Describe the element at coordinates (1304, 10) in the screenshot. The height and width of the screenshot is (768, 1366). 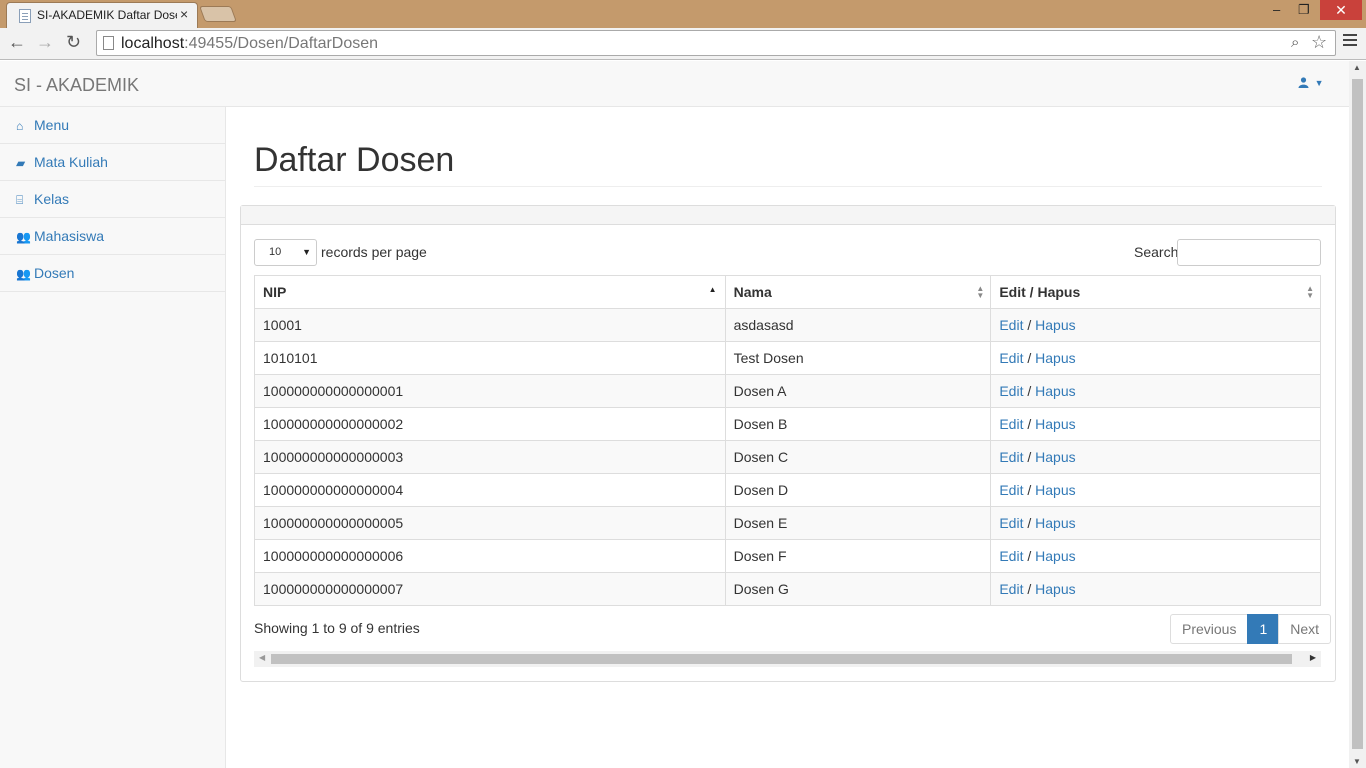
I see `maximize-button: ❐` at that location.